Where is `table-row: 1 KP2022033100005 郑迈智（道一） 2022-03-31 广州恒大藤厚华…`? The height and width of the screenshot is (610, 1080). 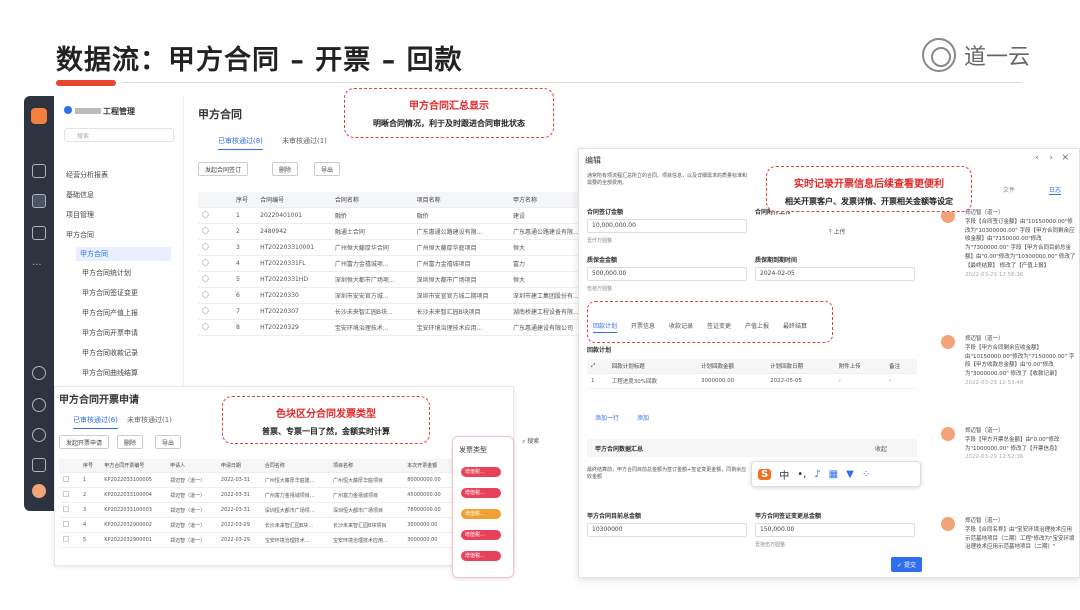 table-row: 1 KP2022033100005 郑迈智（道一） 2022-03-31 广州恒大藤厚华… is located at coordinates (284, 480).